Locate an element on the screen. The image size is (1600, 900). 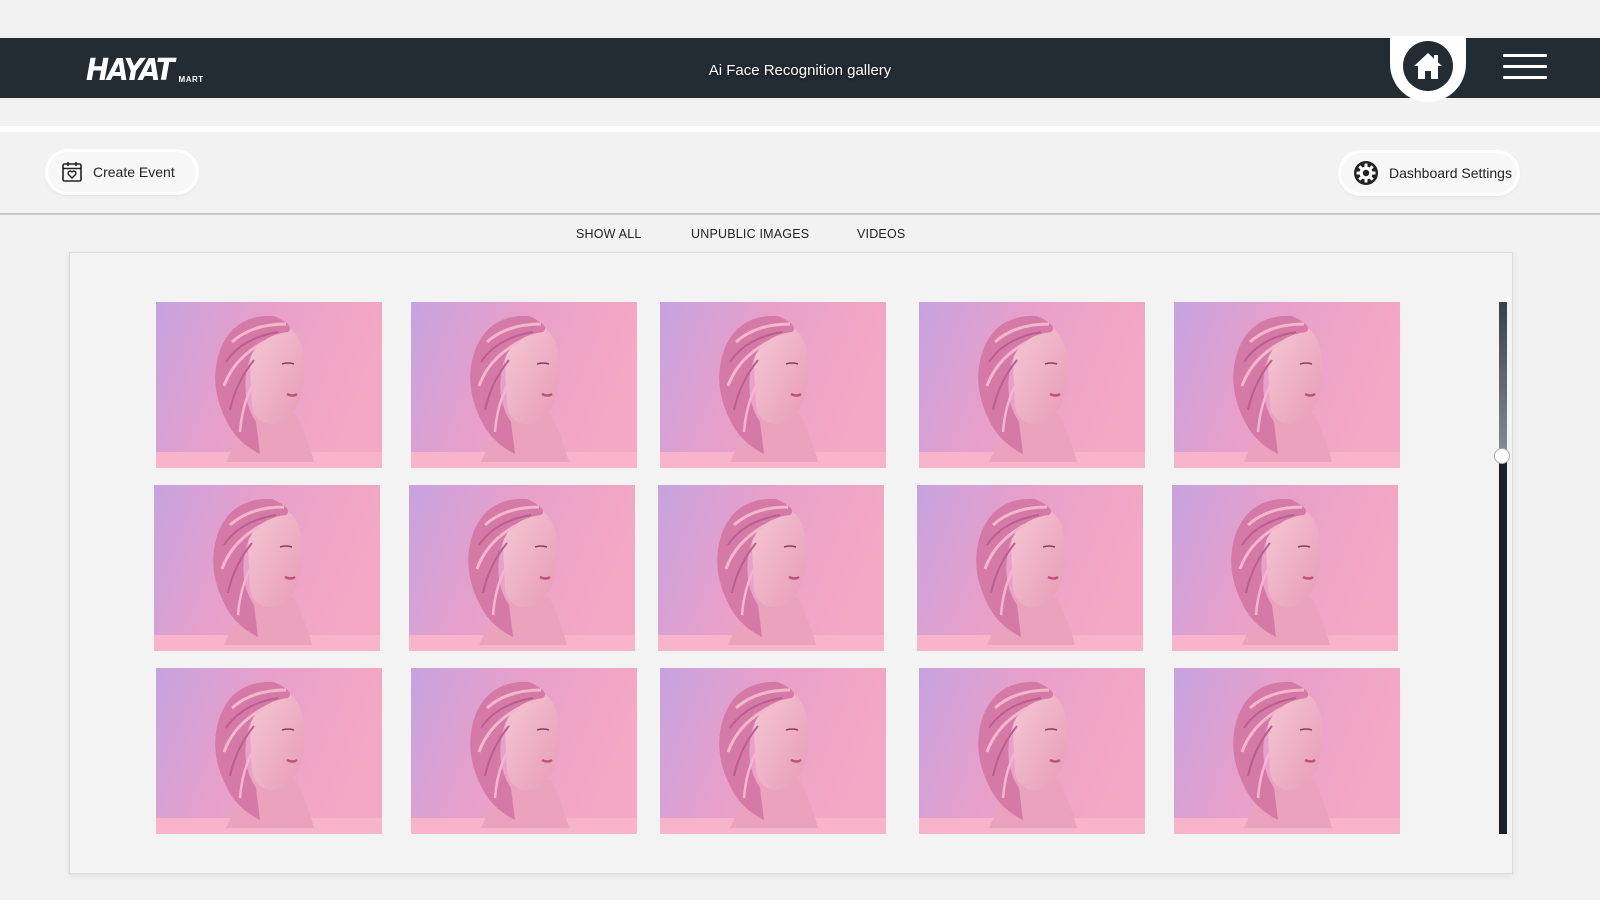
page-title: Ai Face Recognition gallery is located at coordinates (800, 70).